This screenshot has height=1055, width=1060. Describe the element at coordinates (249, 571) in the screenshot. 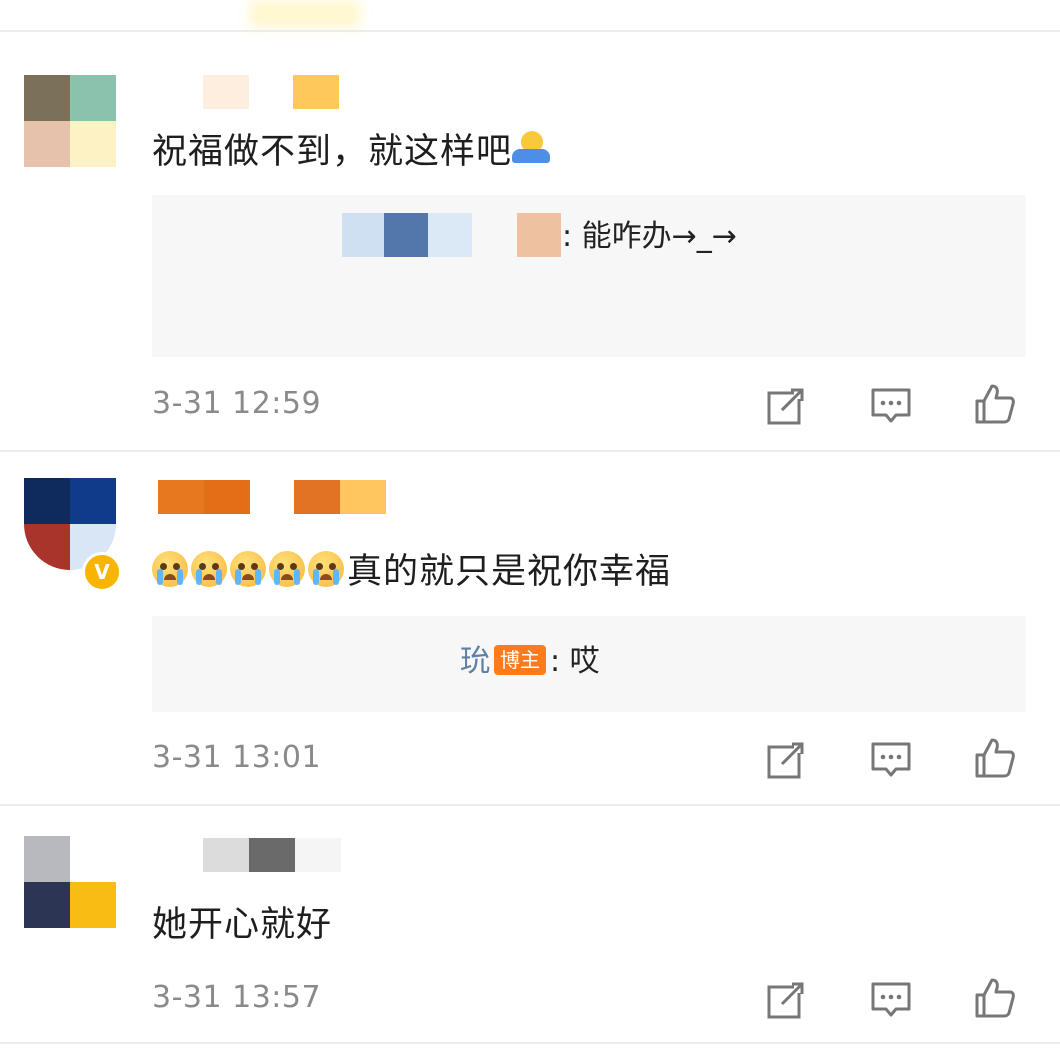

I see `crying-emoji-icon` at that location.